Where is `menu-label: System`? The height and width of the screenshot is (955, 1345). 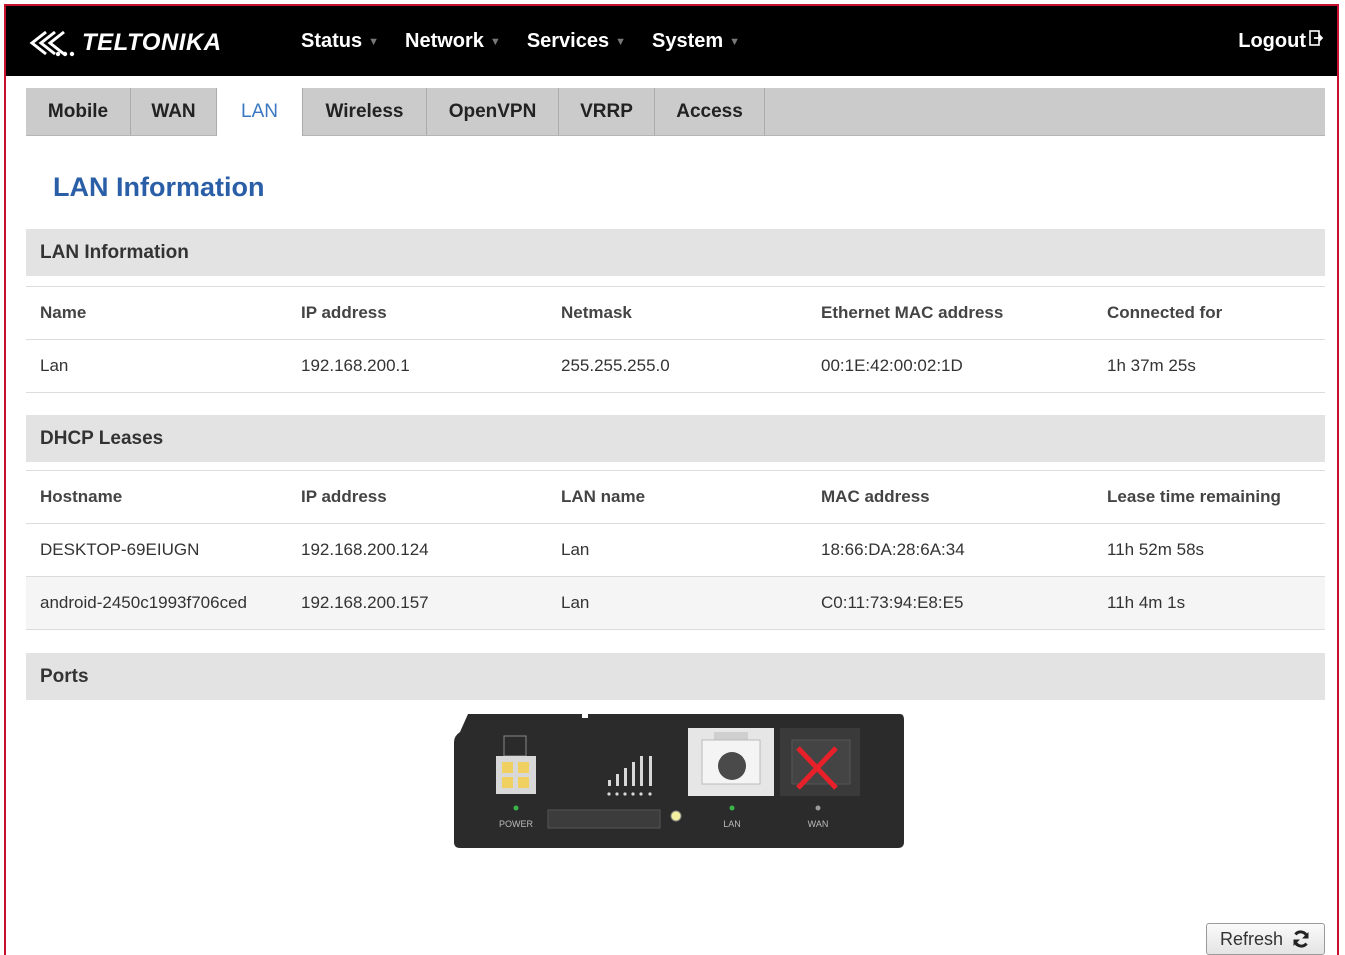
menu-label: System is located at coordinates (688, 40).